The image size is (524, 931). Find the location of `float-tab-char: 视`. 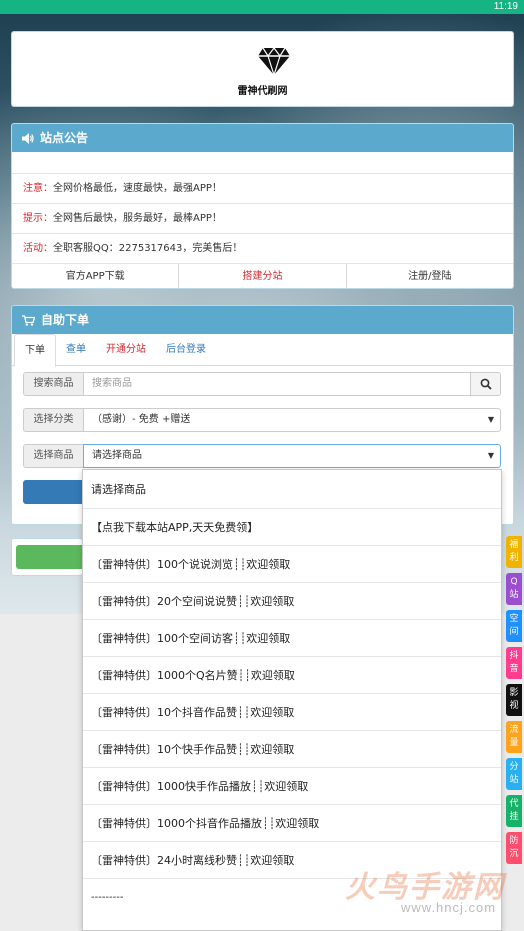

float-tab-char: 视 is located at coordinates (514, 706).